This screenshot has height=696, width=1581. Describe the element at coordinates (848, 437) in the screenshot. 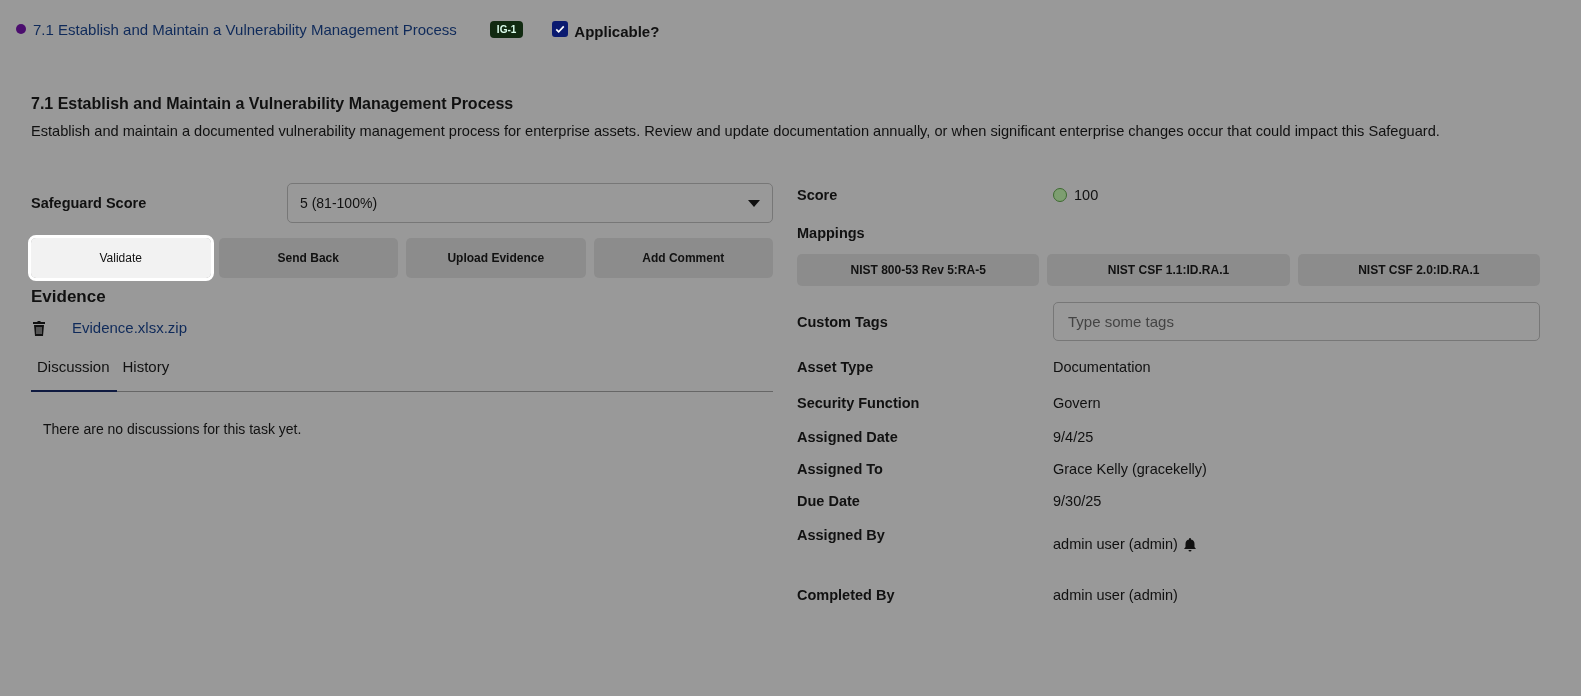

I see `detail-label: Assigned Date` at that location.